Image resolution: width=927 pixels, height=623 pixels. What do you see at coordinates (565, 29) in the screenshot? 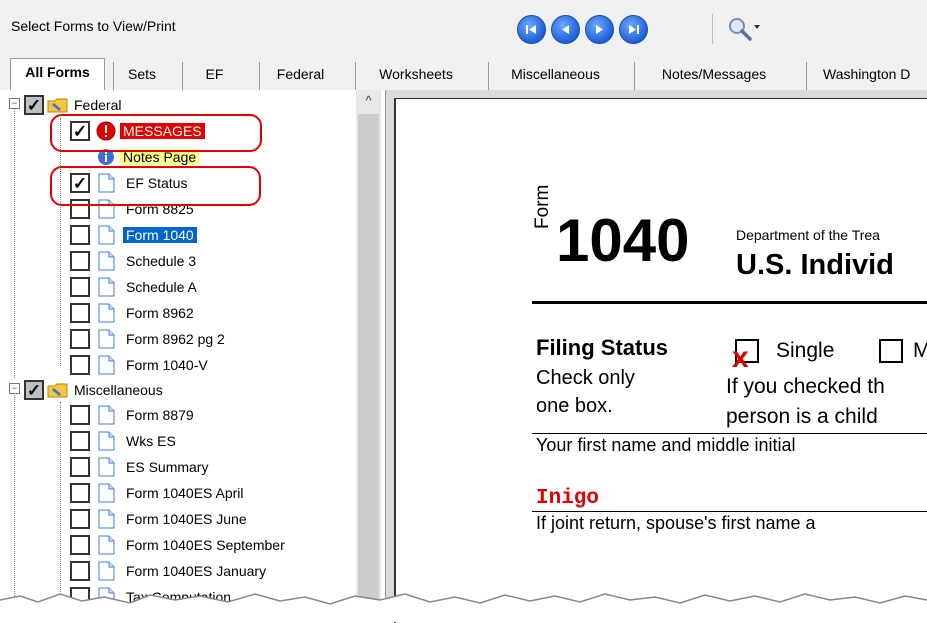
I see `previous-form-button` at bounding box center [565, 29].